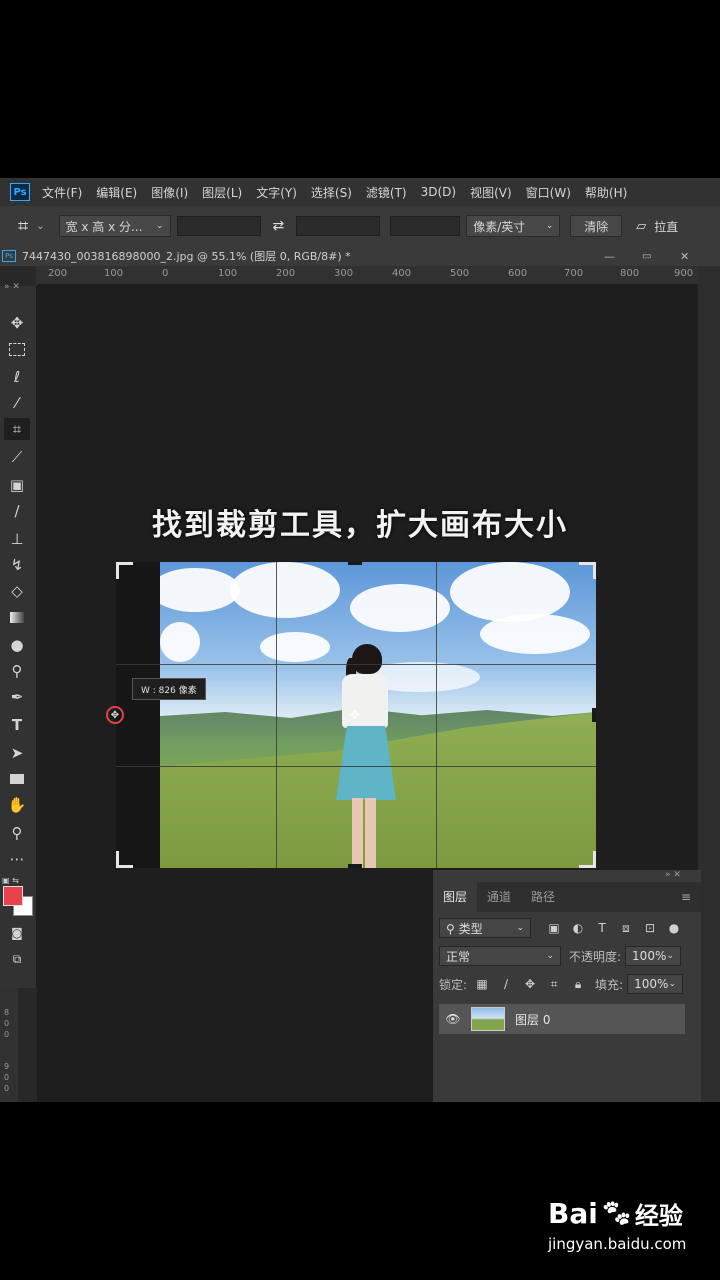 This screenshot has height=1280, width=720. Describe the element at coordinates (20, 192) in the screenshot. I see `ps-logo: Ps` at that location.